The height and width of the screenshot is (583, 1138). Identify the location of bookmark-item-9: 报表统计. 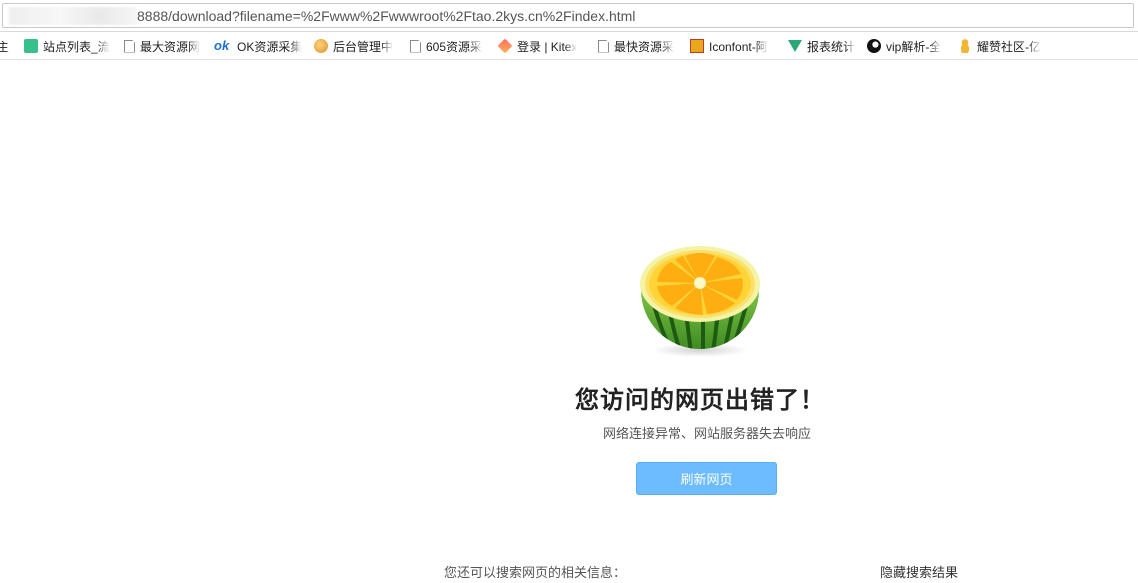
(824, 46).